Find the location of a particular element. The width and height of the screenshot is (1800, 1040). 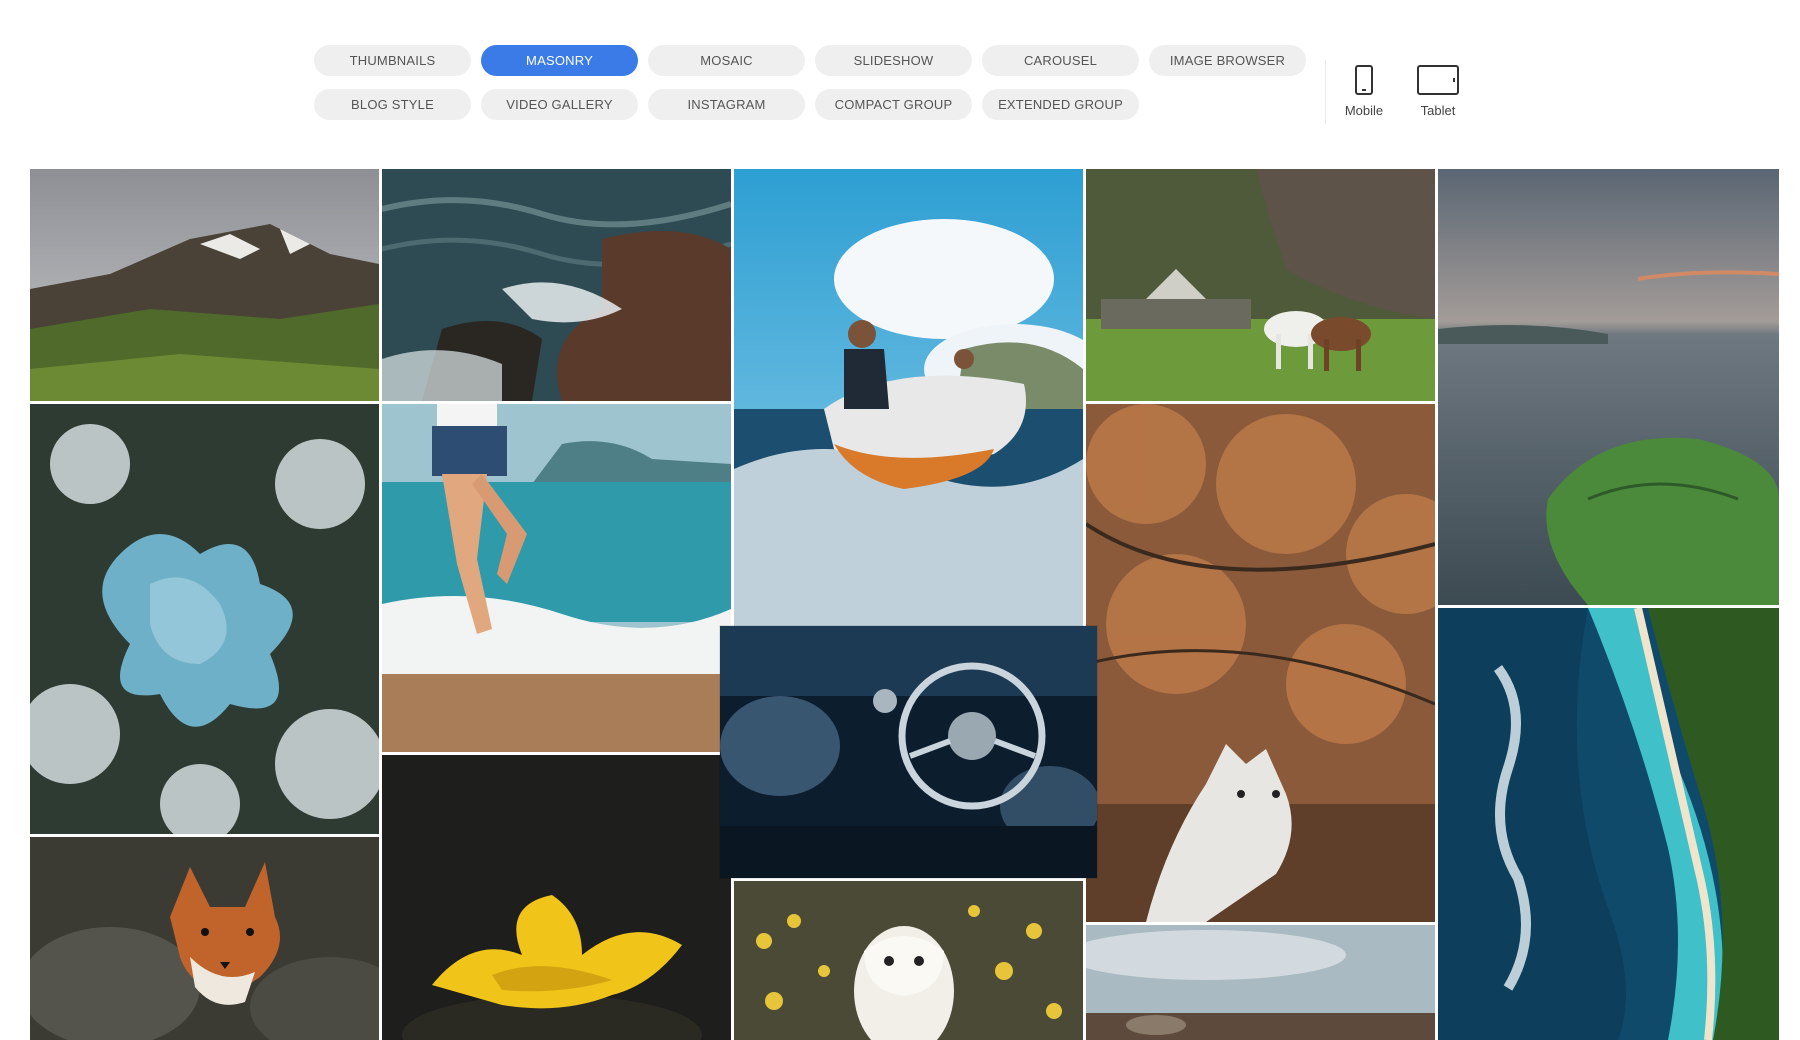

gallery-photo-frozen-lake is located at coordinates (204, 619).